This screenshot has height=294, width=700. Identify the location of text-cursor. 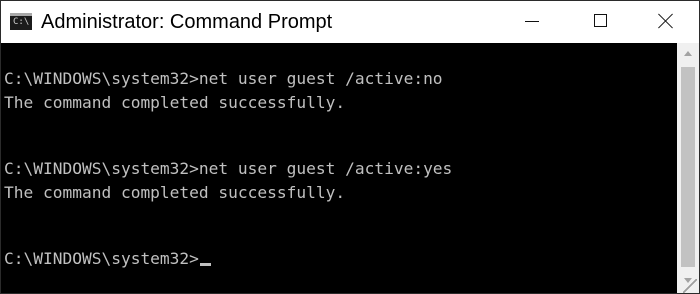
(205, 264).